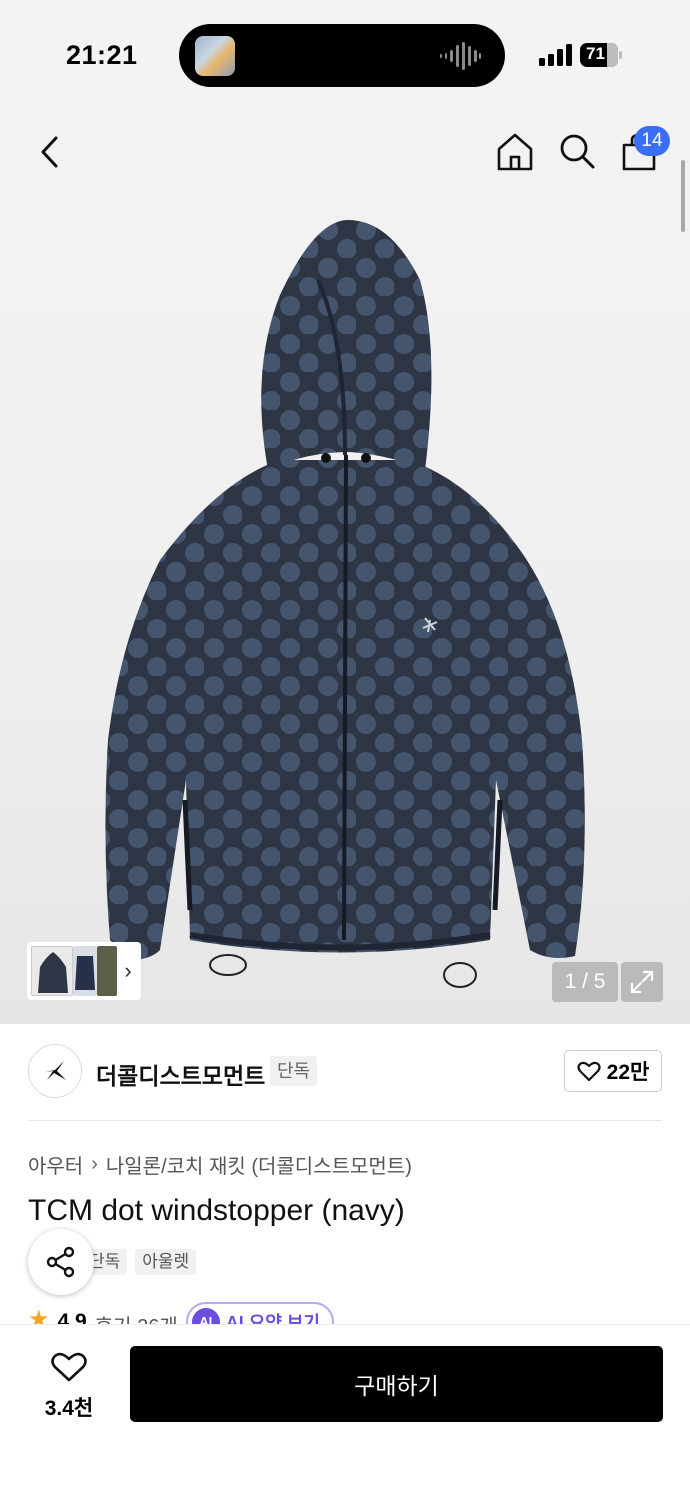 The height and width of the screenshot is (1500, 690). Describe the element at coordinates (136, 1317) in the screenshot. I see `review-count: 후기 26개` at that location.